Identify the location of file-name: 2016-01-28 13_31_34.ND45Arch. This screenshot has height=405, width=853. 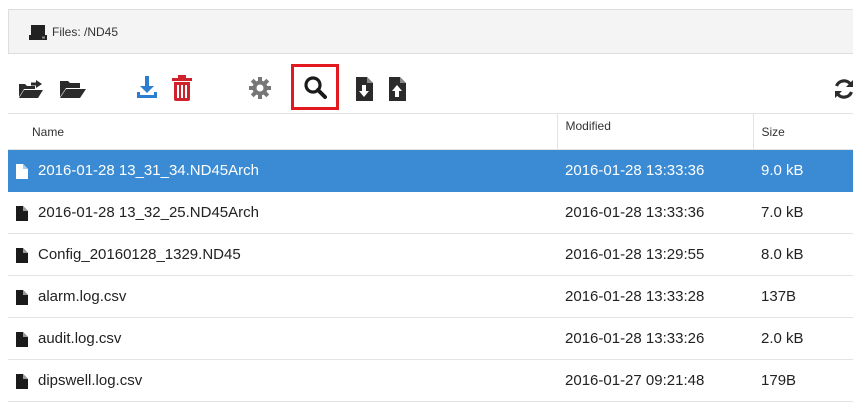
(295, 170).